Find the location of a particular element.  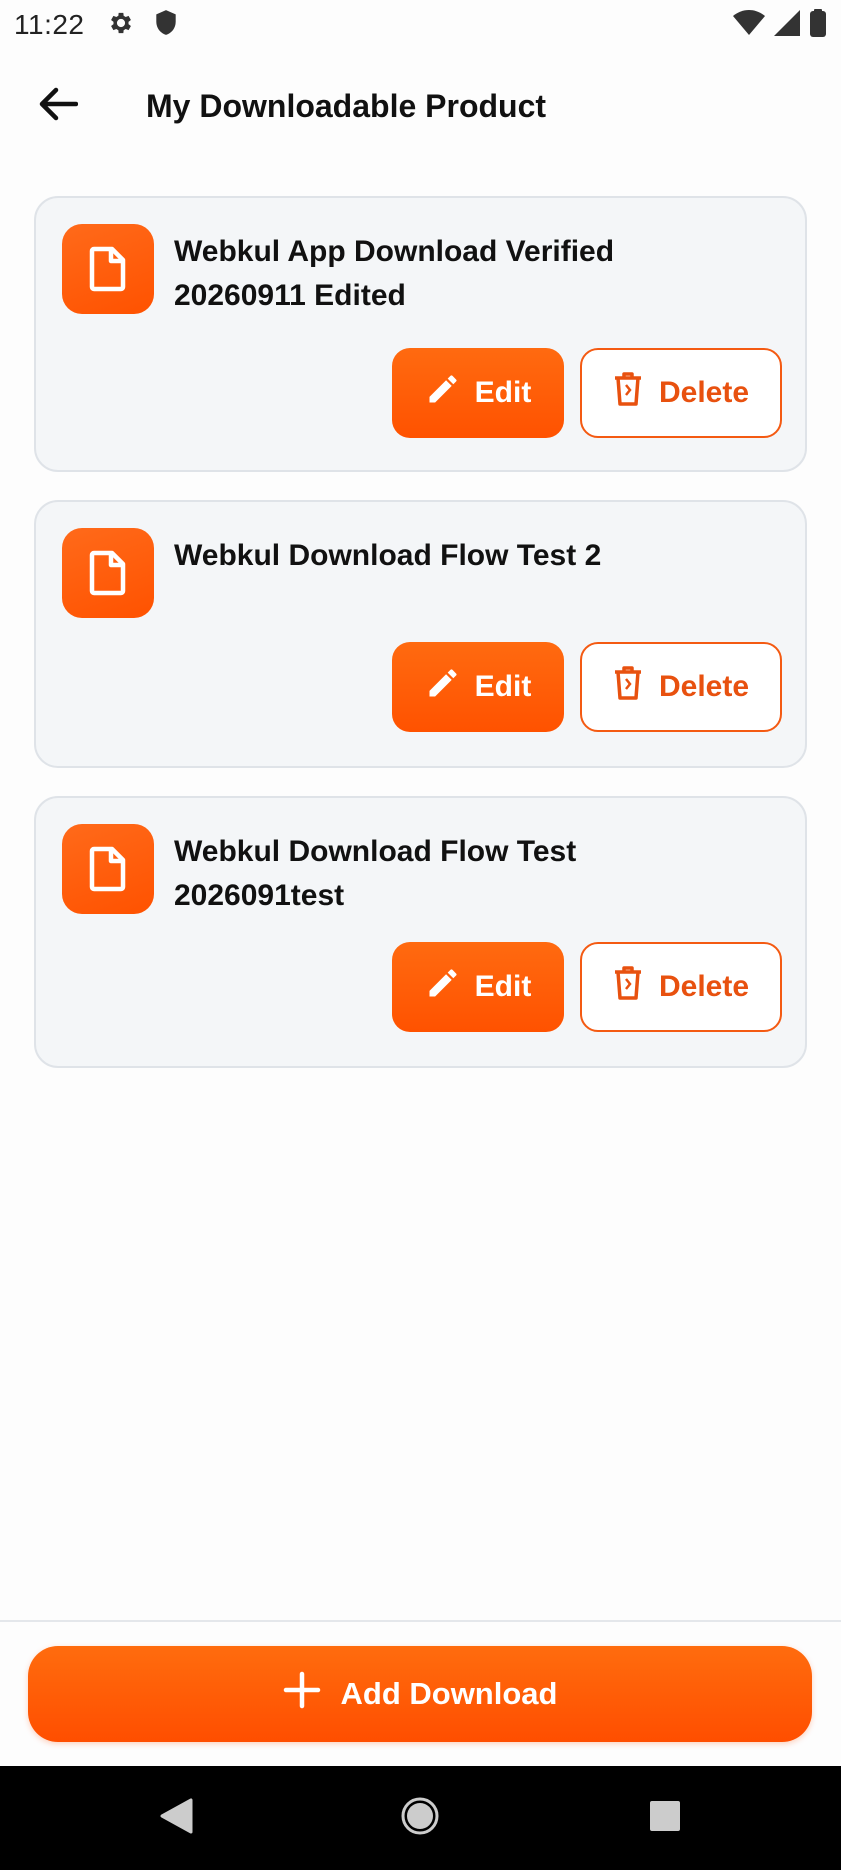

plus-icon is located at coordinates (302, 1694).